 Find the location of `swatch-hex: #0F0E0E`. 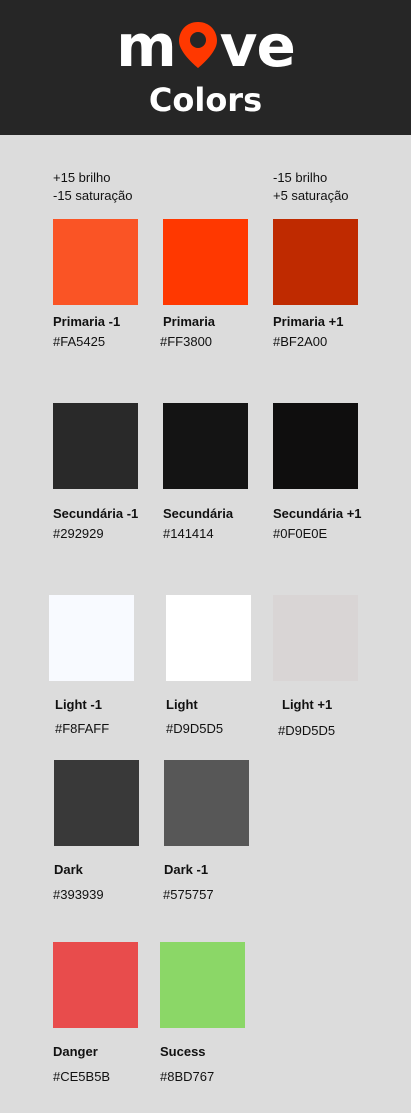

swatch-hex: #0F0E0E is located at coordinates (300, 533).